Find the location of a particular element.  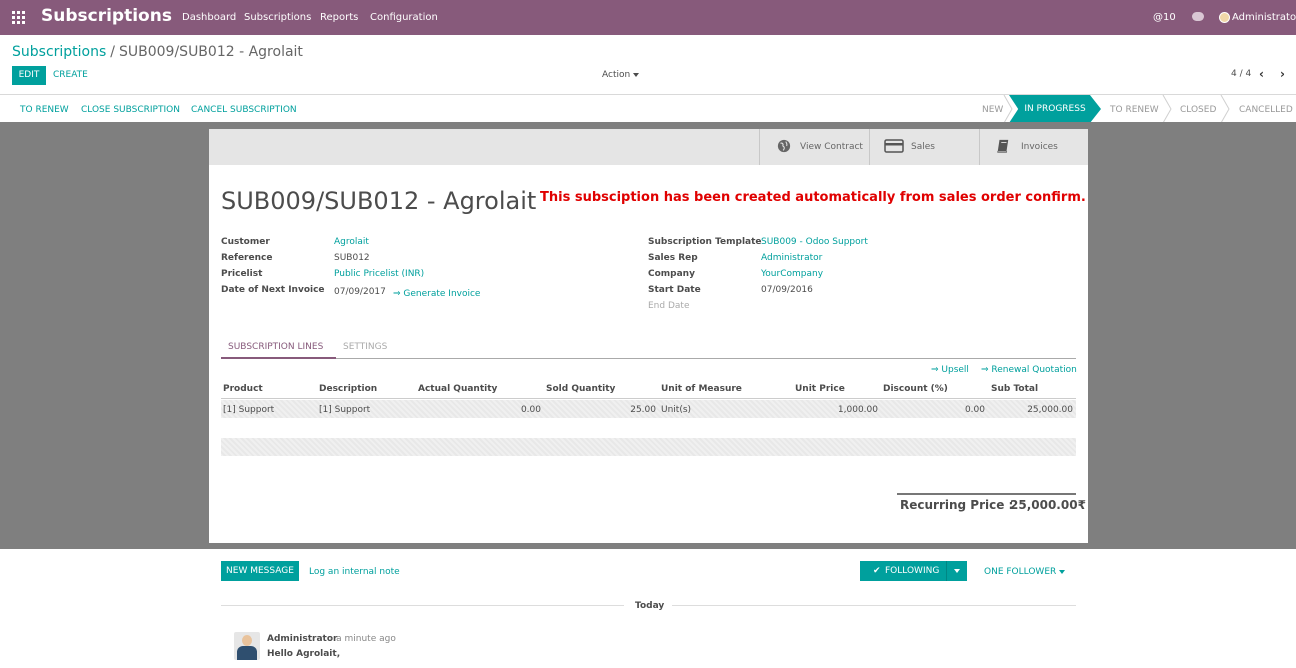

sales-rep-label: Sales Rep is located at coordinates (673, 258).